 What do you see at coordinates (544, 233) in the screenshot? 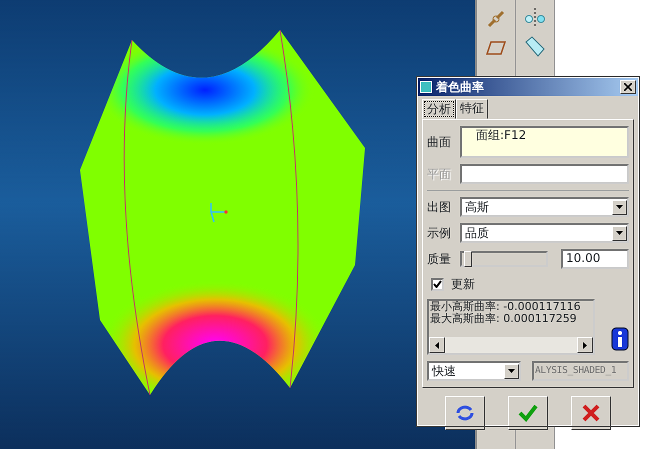
I see `dropdown: 品质` at bounding box center [544, 233].